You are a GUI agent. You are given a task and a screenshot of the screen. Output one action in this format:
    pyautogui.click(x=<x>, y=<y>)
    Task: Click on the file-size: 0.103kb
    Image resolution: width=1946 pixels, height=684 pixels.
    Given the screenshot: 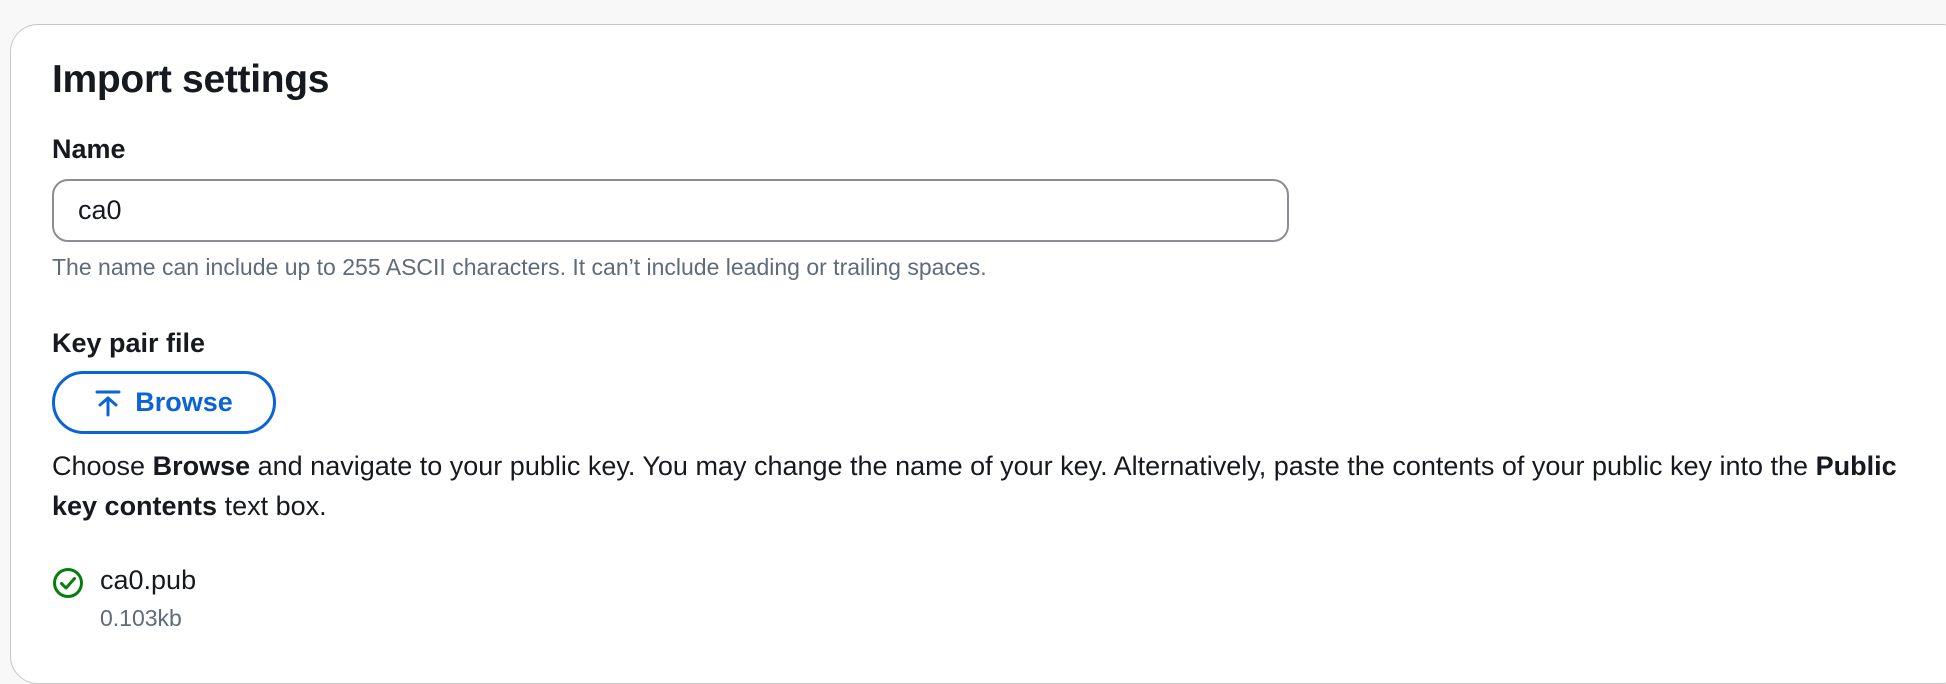 What is the action you would take?
    pyautogui.click(x=141, y=618)
    